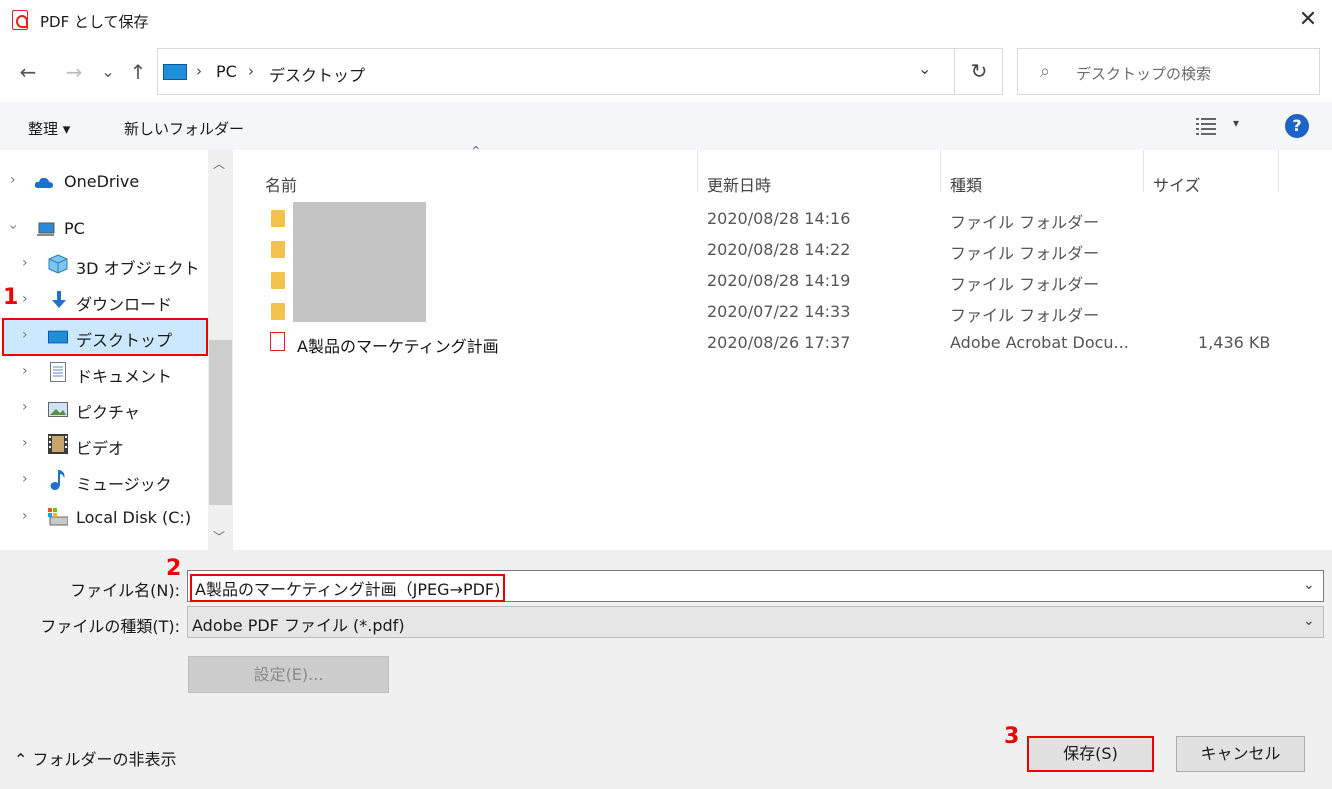 This screenshot has height=789, width=1332. Describe the element at coordinates (1240, 754) in the screenshot. I see `cancel-button: キャンセル` at that location.